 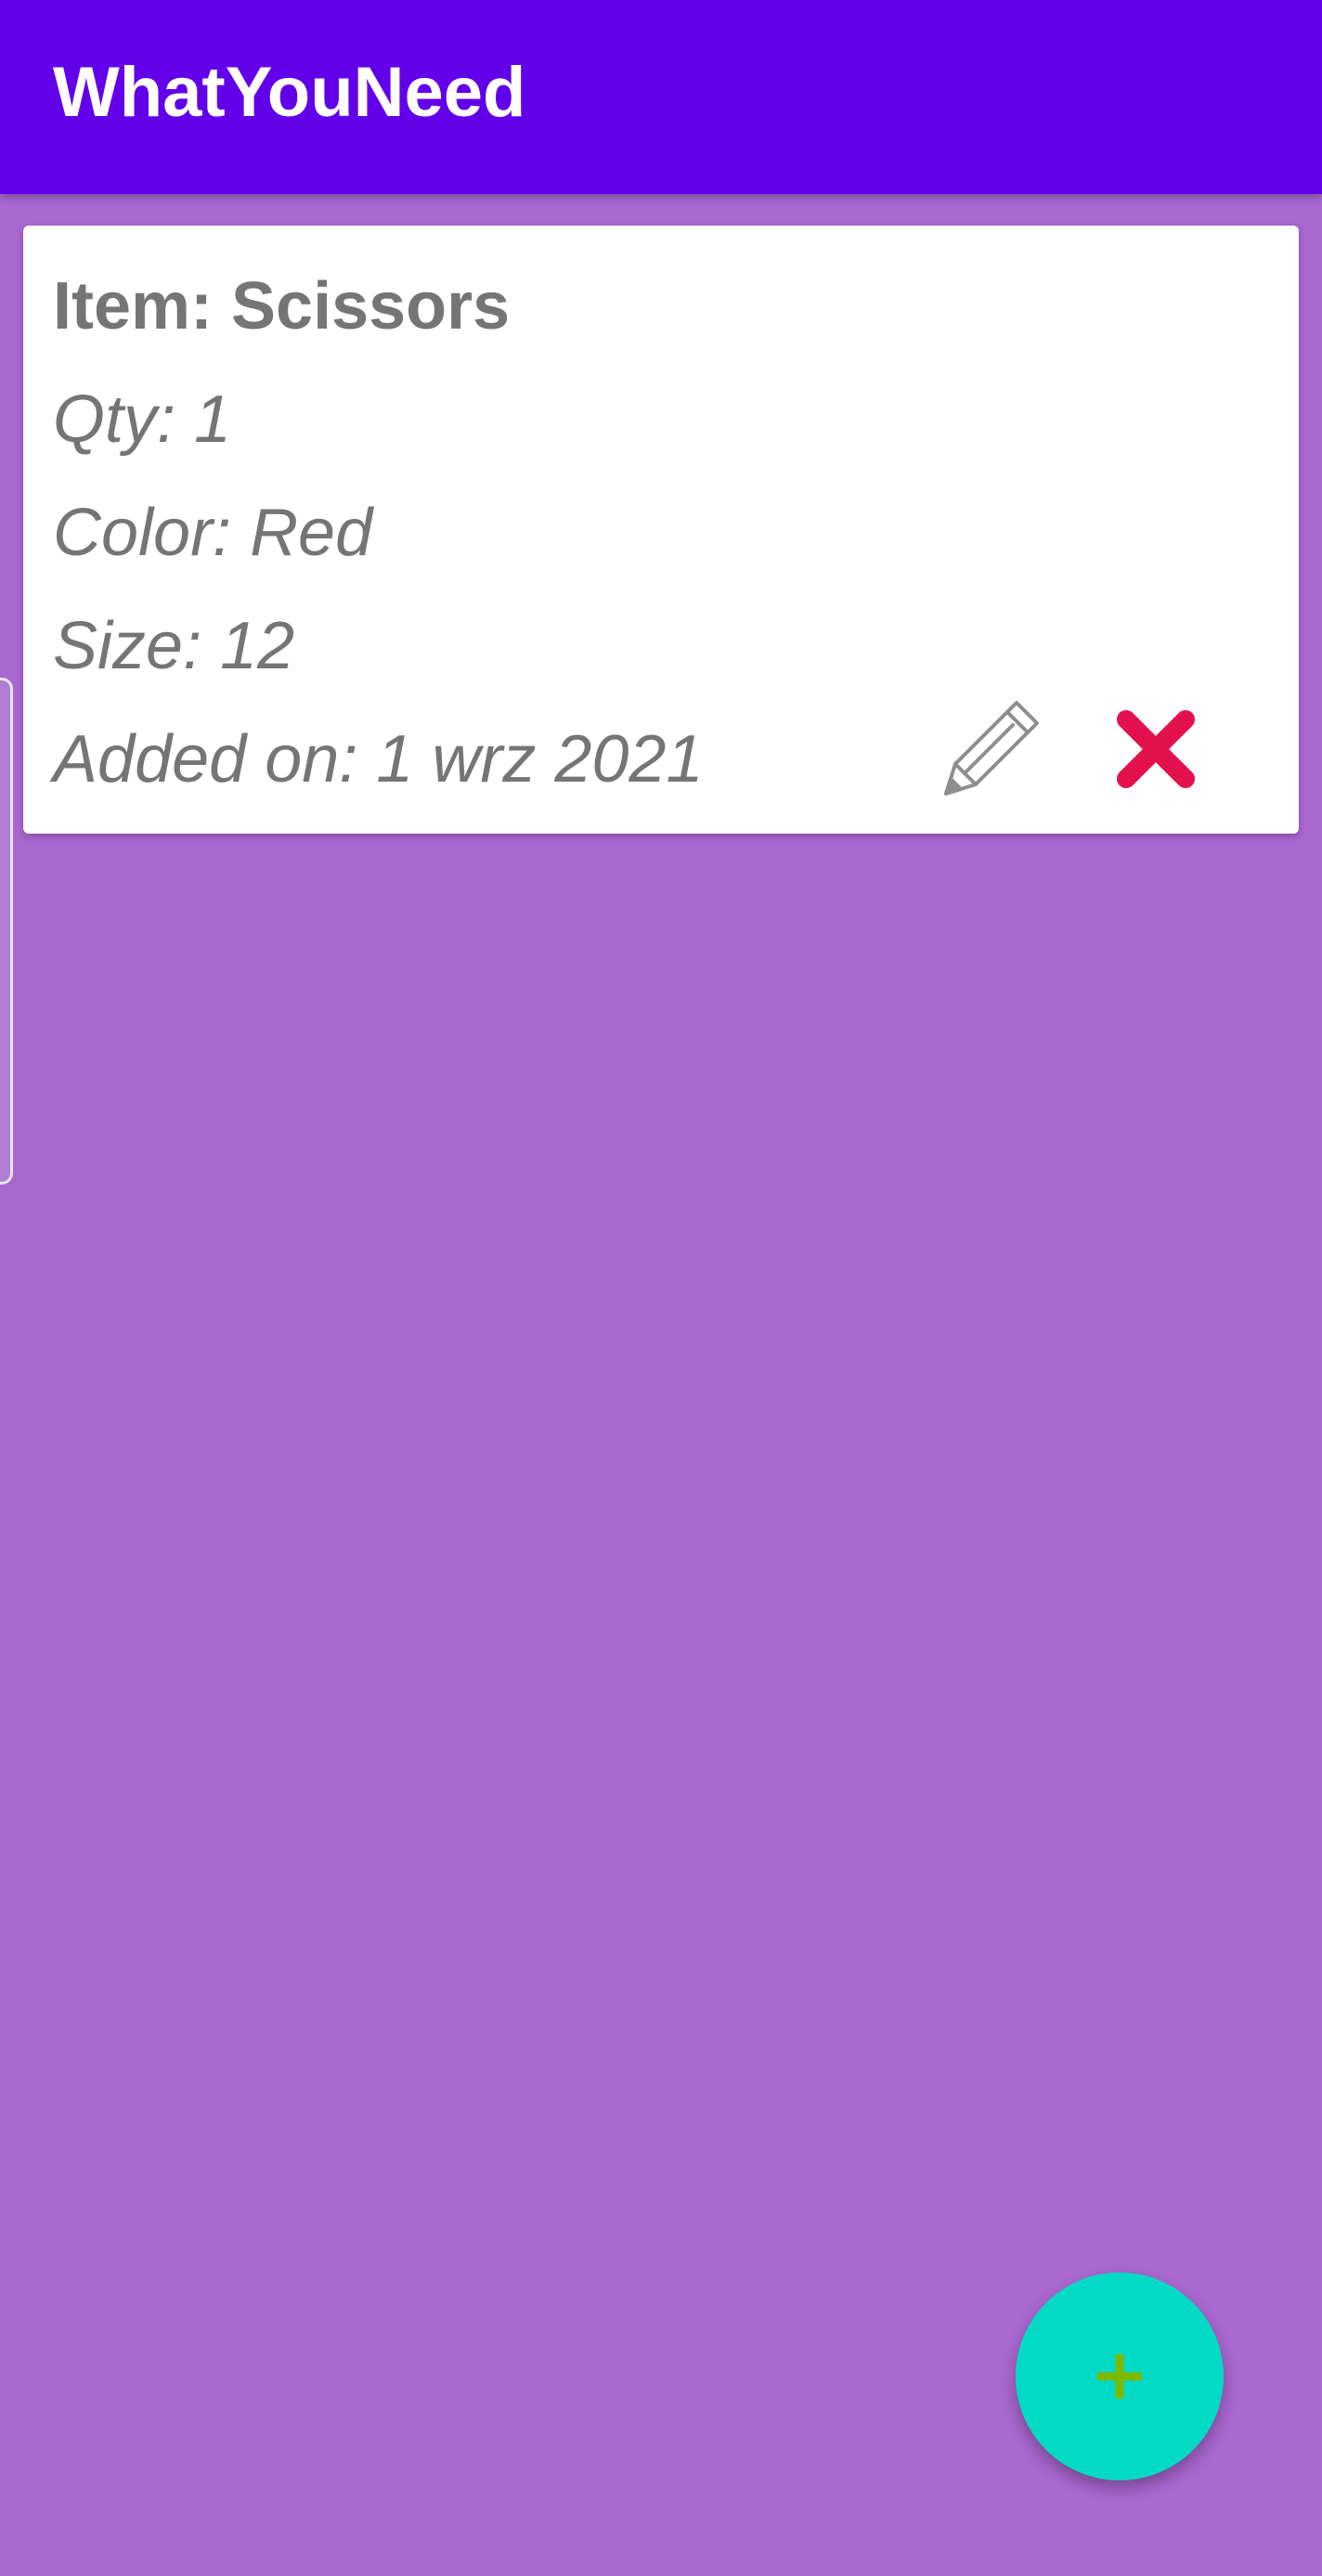 I want to click on plus-icon, so click(x=1120, y=2376).